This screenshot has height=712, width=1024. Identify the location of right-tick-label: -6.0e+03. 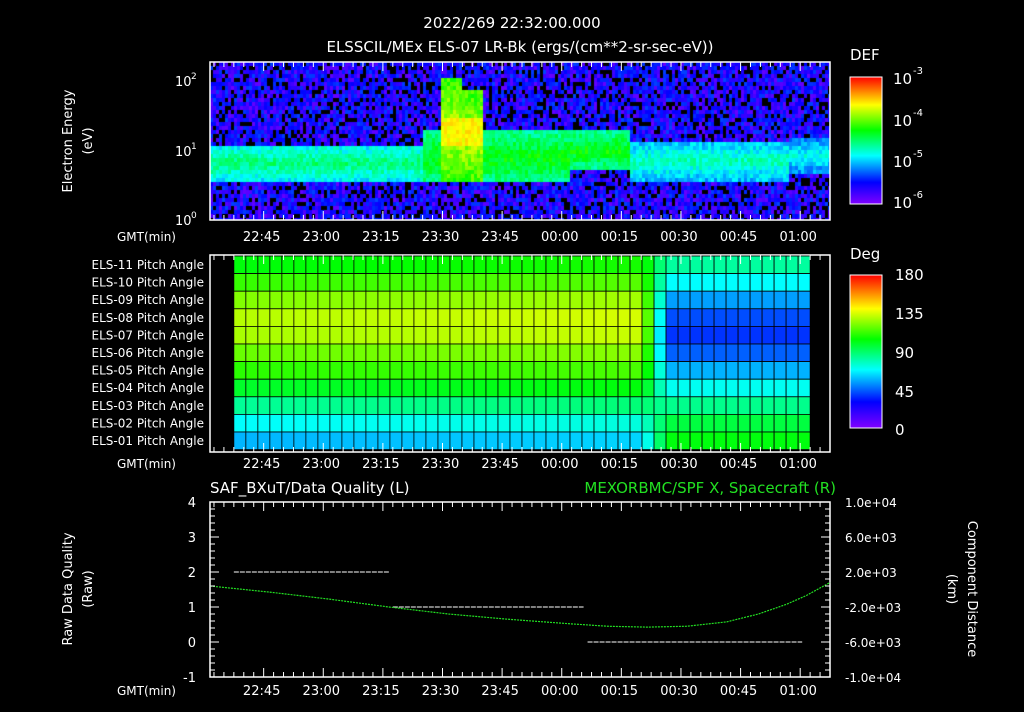
(873, 643).